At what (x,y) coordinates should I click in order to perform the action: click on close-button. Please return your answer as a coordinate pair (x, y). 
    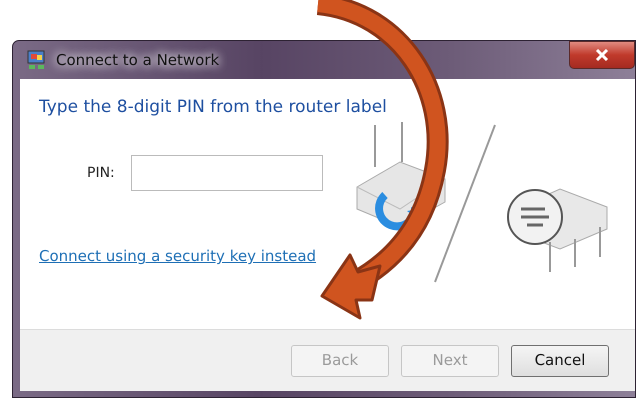
    Looking at the image, I should click on (602, 55).